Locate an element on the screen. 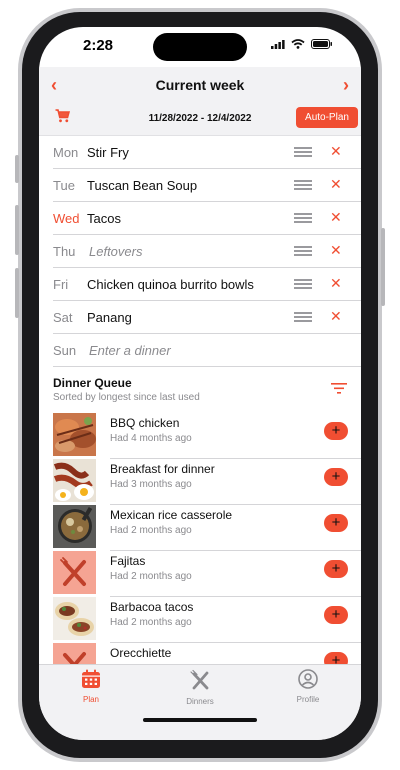 The height and width of the screenshot is (770, 400). queue-item-name: Fajitas is located at coordinates (128, 561).